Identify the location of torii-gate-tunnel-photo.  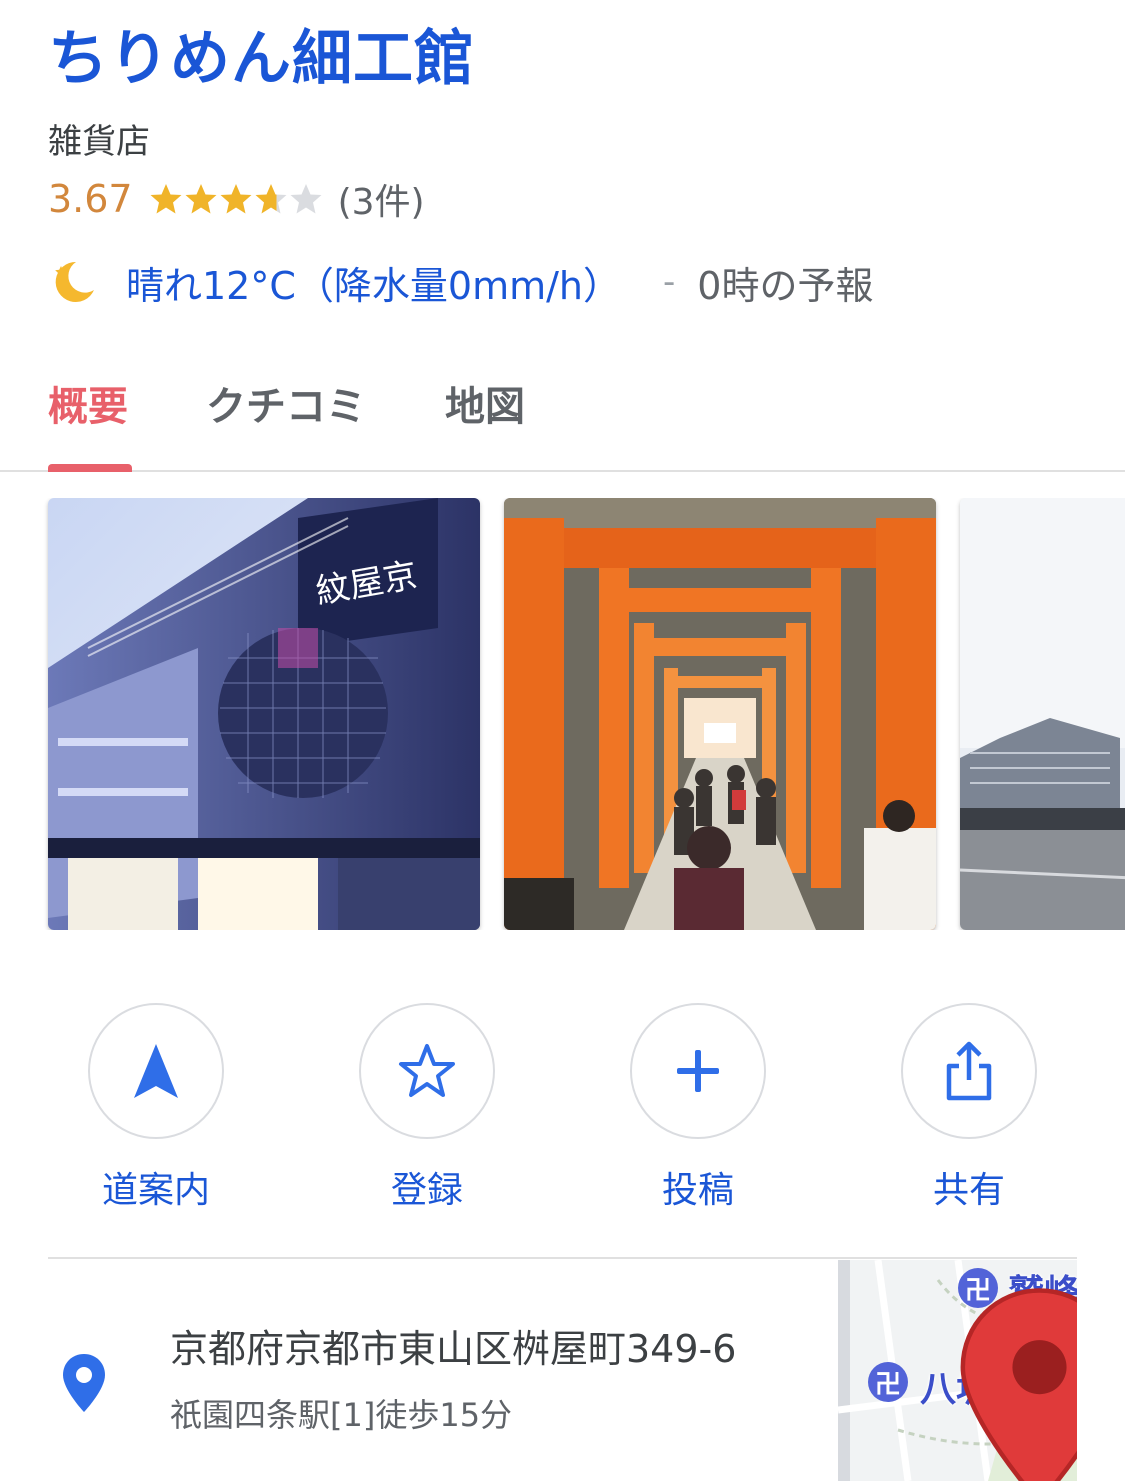
(720, 714).